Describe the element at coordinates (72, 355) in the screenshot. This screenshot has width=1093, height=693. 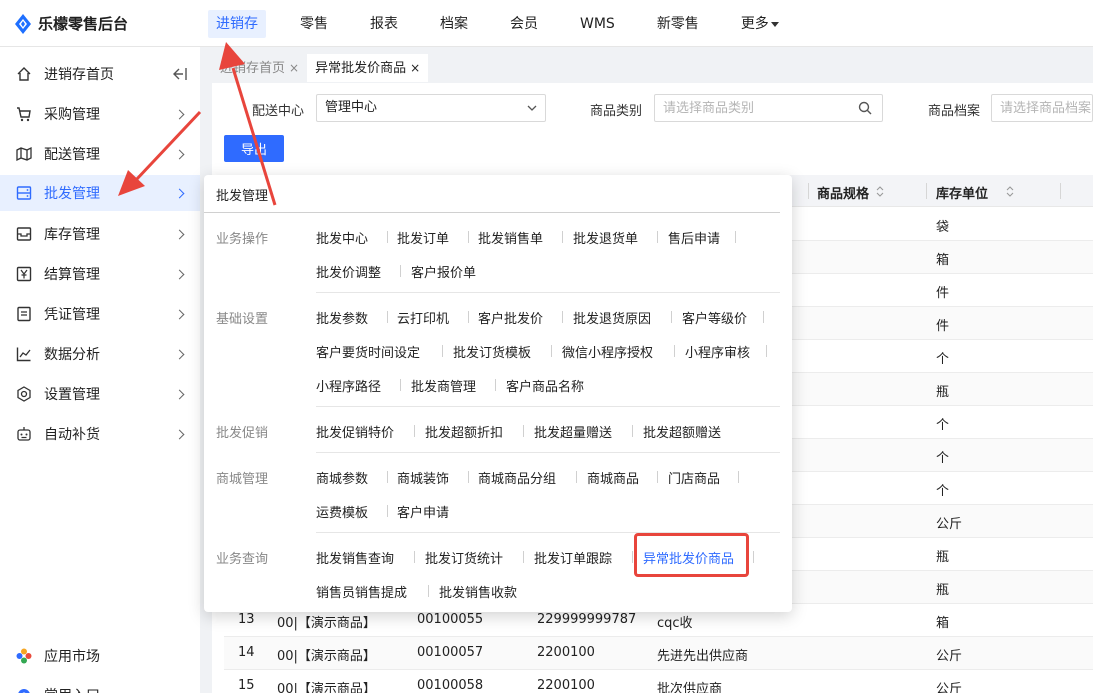
I see `sidebar-item-label: 数据分析` at that location.